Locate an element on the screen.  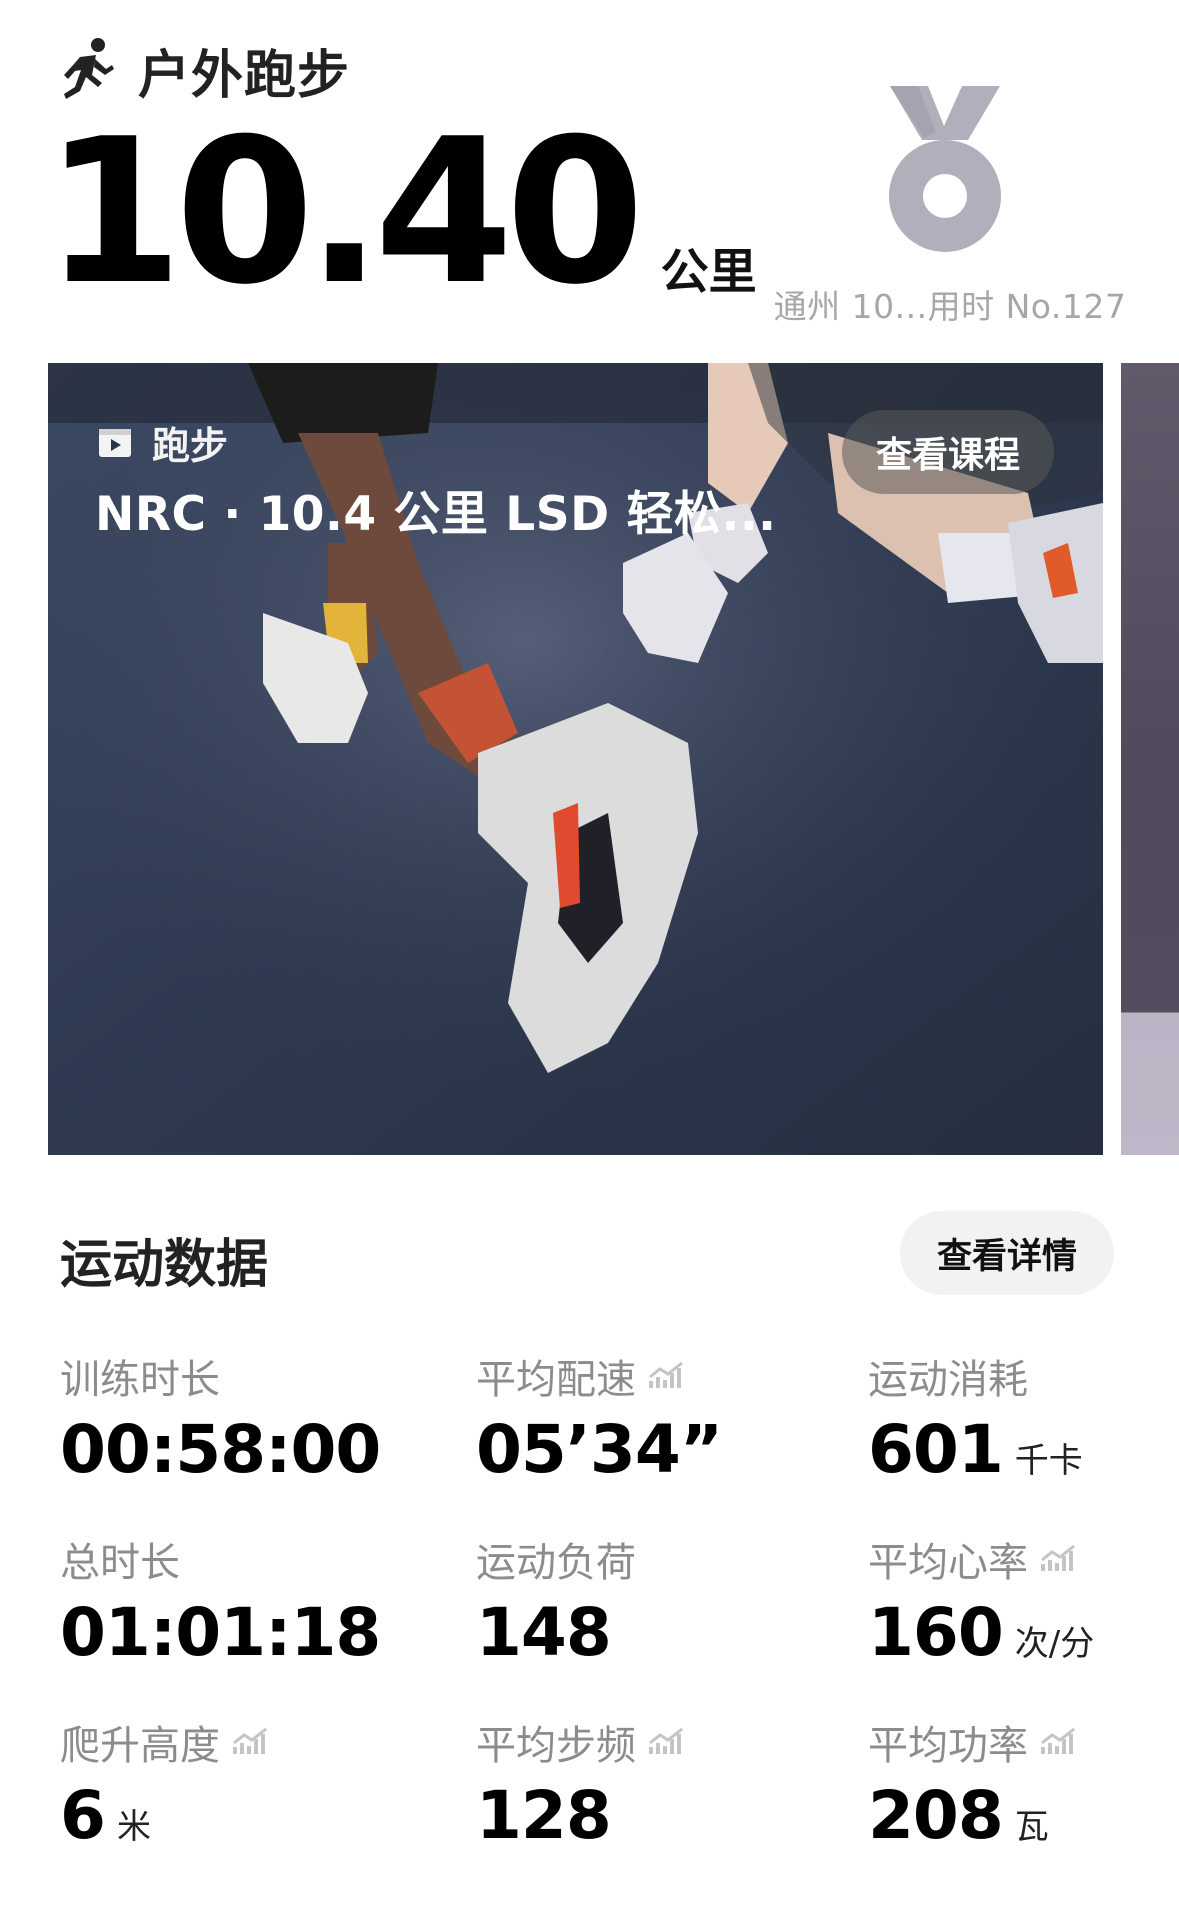
stat-label: 平均配速 is located at coordinates (599, 1376).